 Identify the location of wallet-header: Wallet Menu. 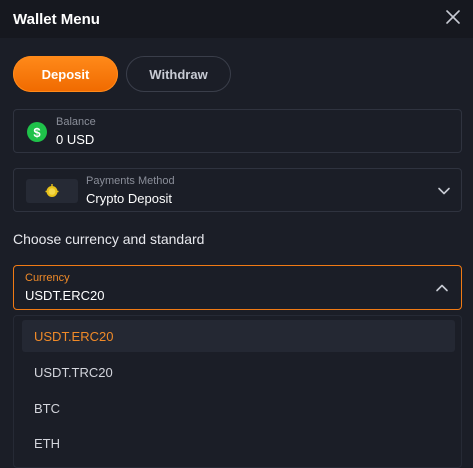
(236, 19).